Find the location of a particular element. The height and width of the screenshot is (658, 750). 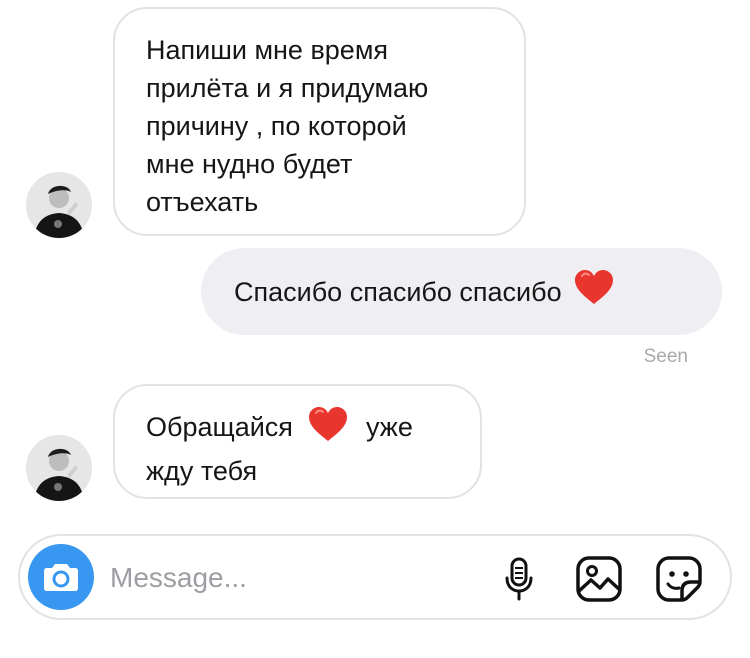

sticker-button is located at coordinates (679, 579).